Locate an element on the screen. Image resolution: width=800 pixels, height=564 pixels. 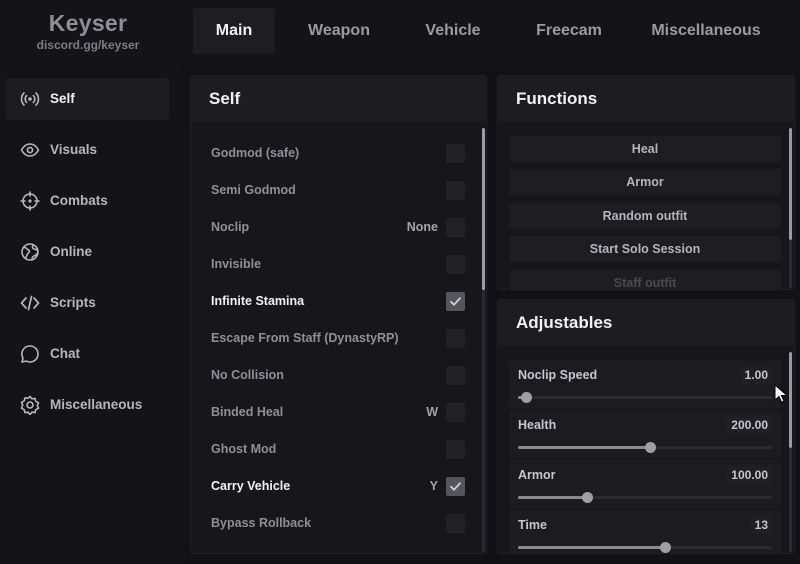
heal-button: Heal is located at coordinates (645, 149).